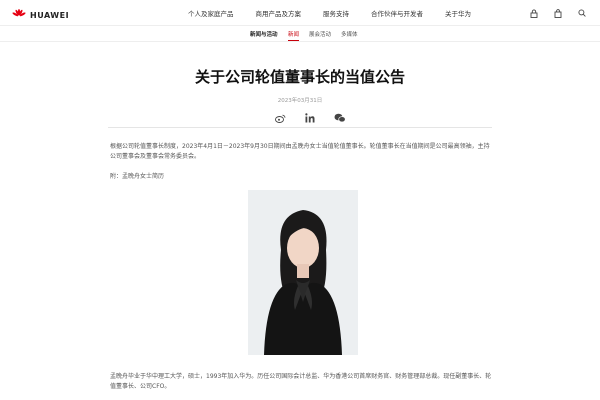 The width and height of the screenshot is (600, 400). What do you see at coordinates (349, 35) in the screenshot?
I see `subnav-link-multimedia: 多媒体` at bounding box center [349, 35].